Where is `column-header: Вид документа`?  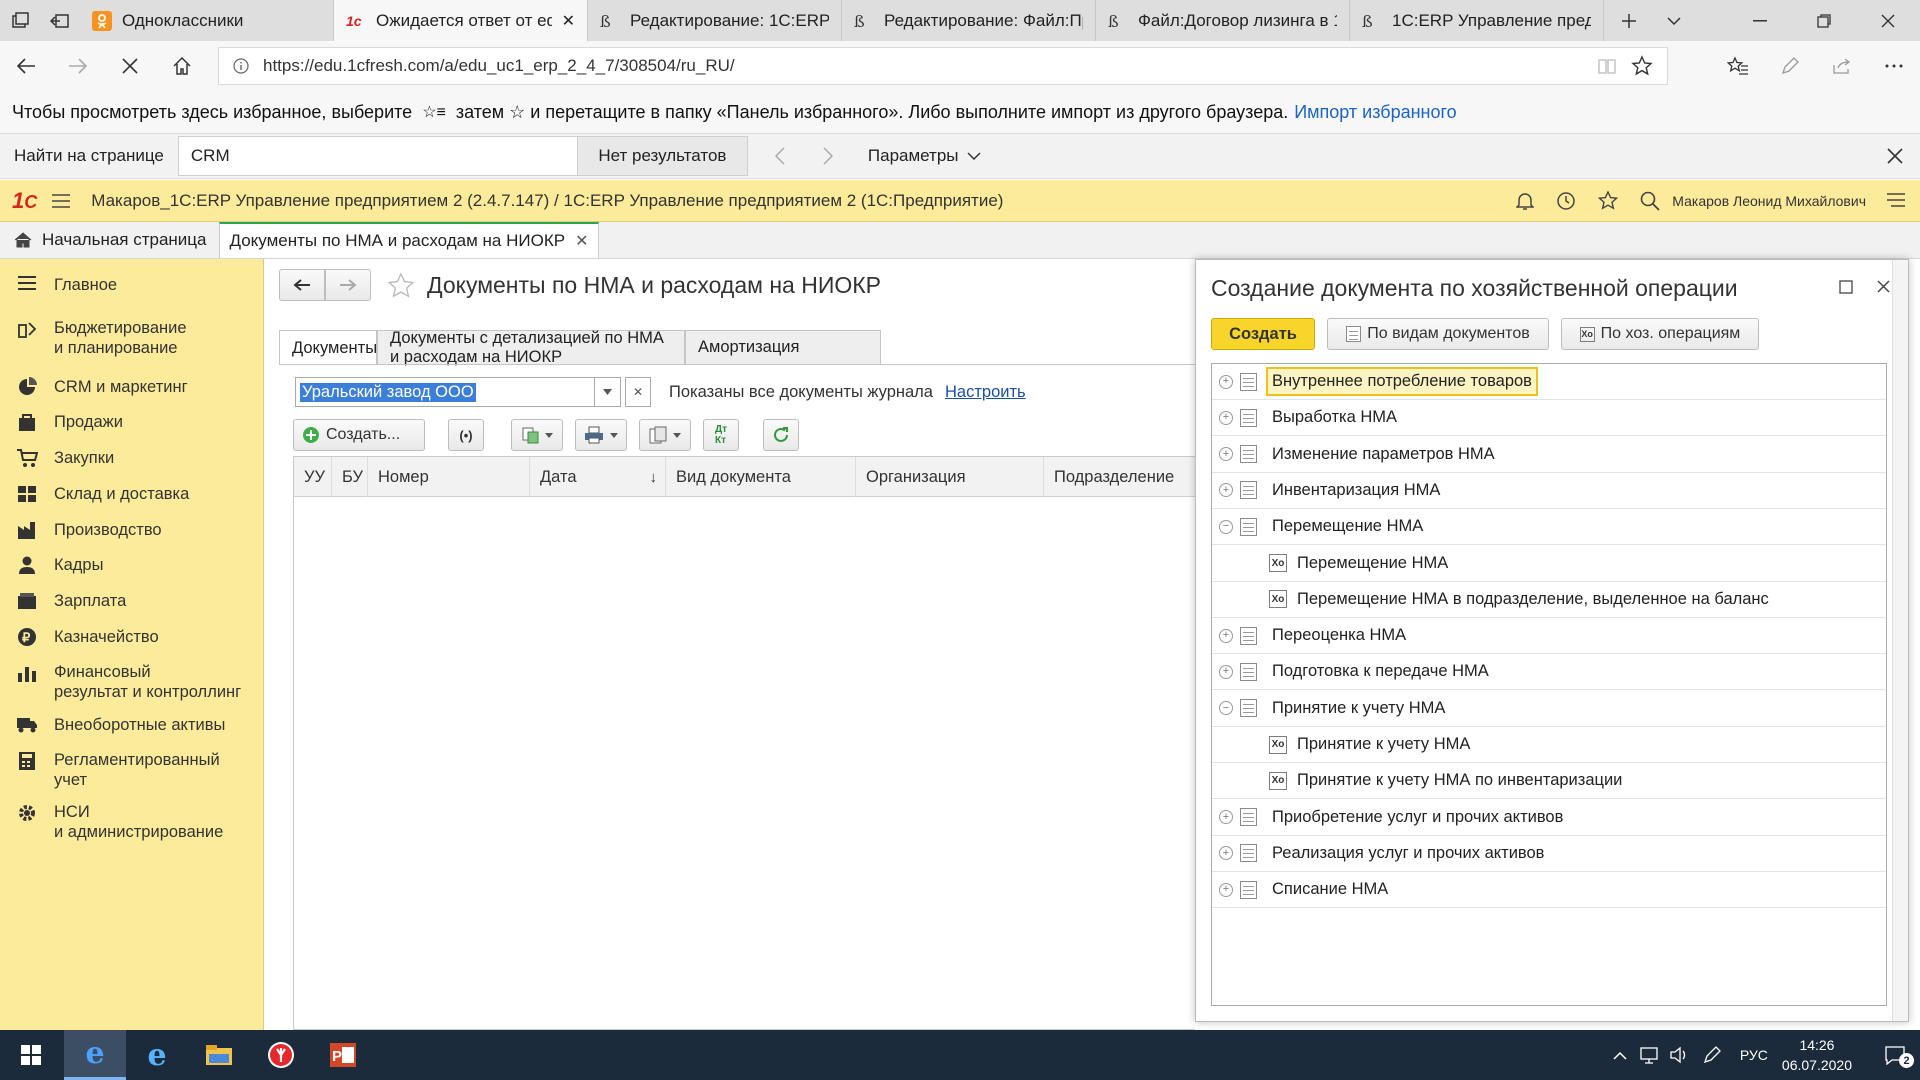
column-header: Вид документа is located at coordinates (761, 477).